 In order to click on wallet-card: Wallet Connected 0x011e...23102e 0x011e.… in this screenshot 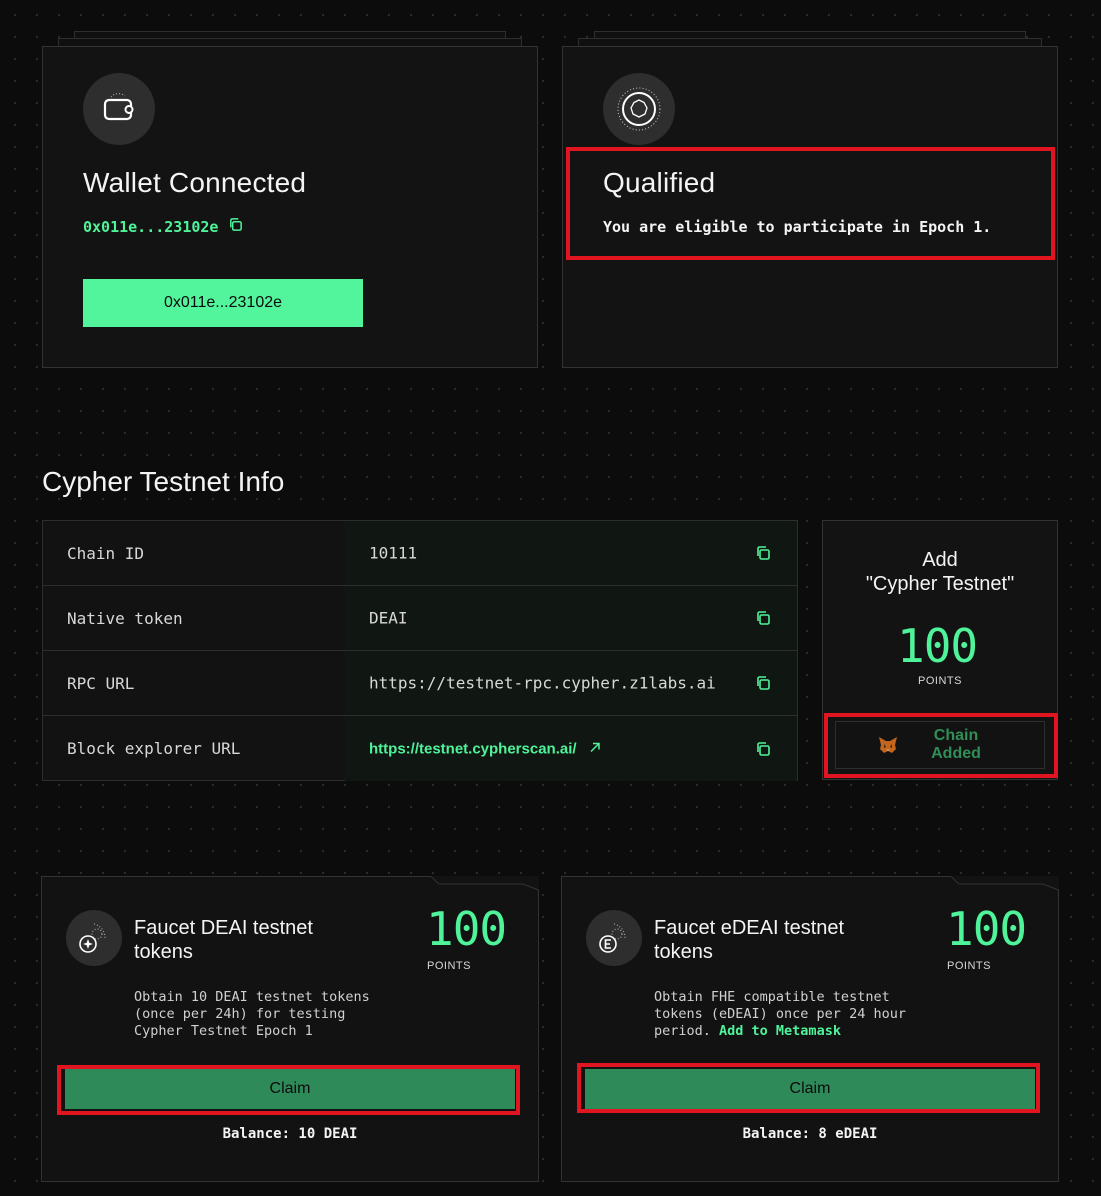, I will do `click(290, 207)`.